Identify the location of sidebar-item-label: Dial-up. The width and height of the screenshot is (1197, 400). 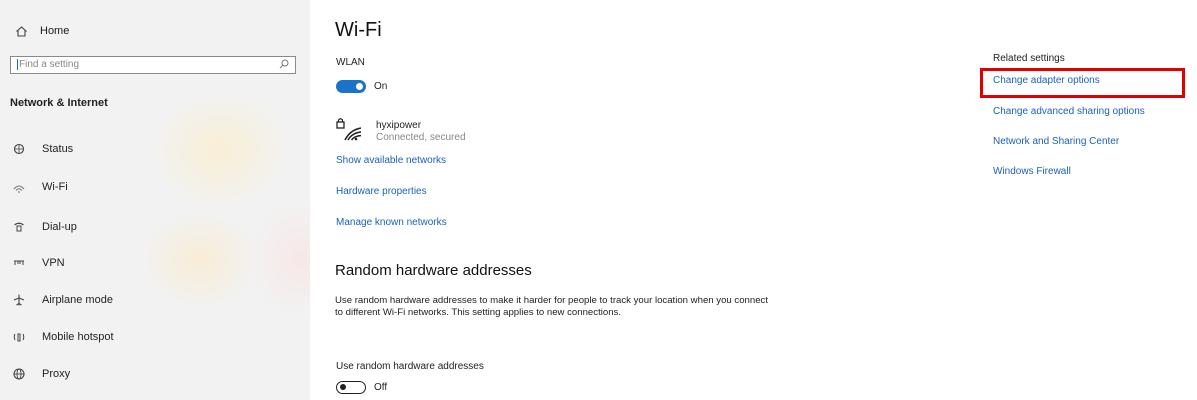
(59, 227).